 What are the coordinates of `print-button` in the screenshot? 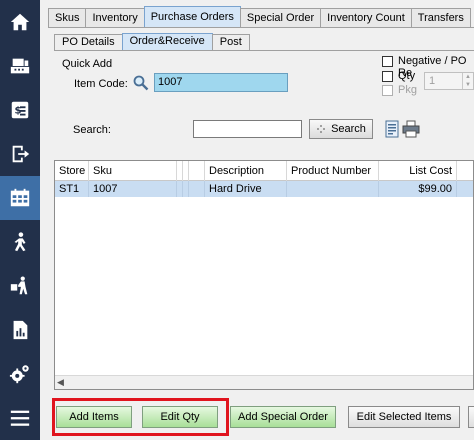 It's located at (411, 129).